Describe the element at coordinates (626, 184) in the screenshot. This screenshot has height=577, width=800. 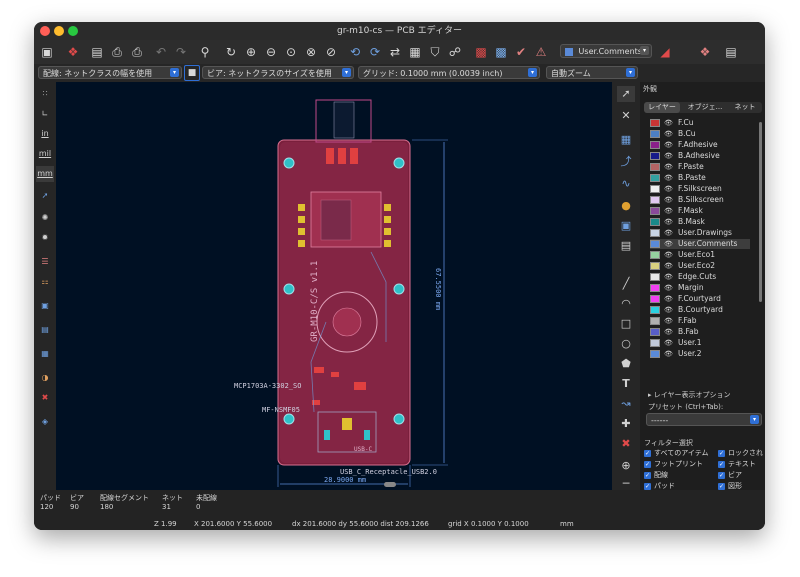
I see `tune-length-icon: ∿` at that location.